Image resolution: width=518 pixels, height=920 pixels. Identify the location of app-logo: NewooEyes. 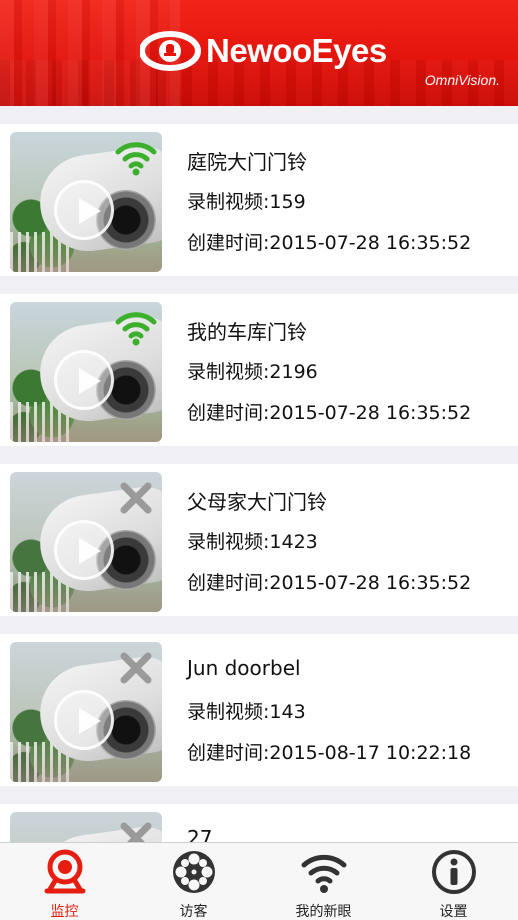
(263, 51).